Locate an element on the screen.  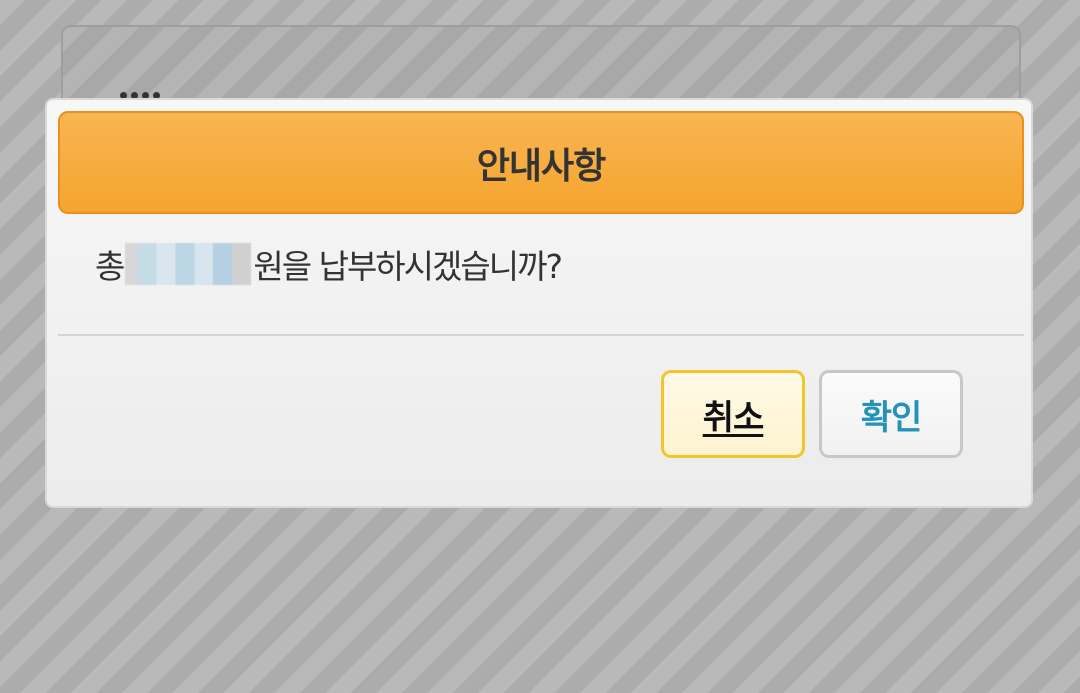
masked-amount is located at coordinates (188, 264).